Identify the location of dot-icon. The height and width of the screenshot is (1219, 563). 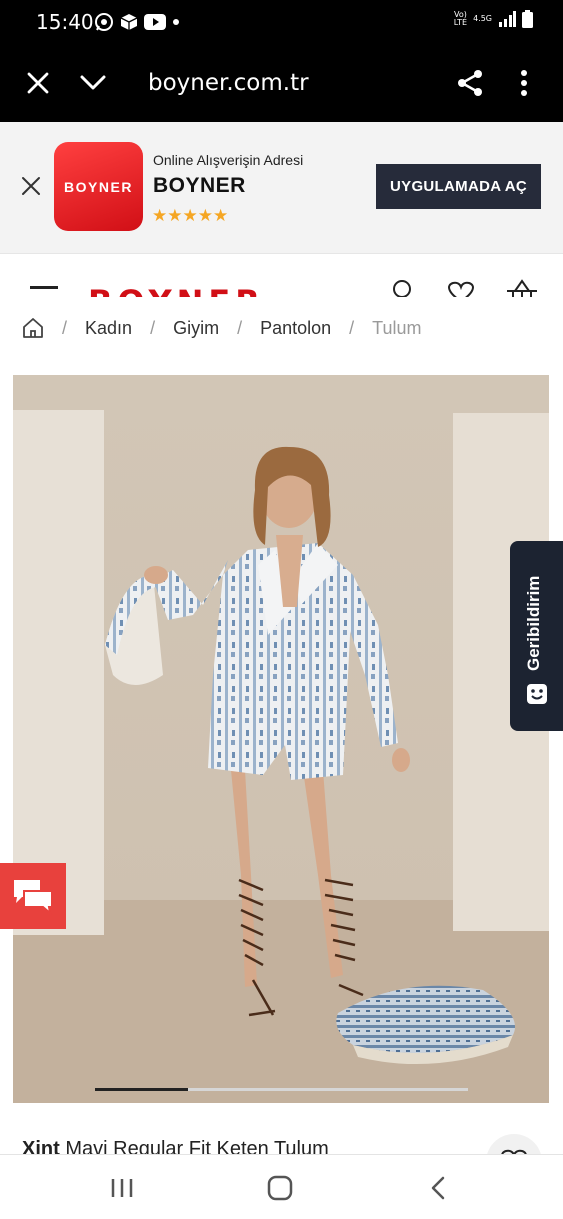
(176, 22).